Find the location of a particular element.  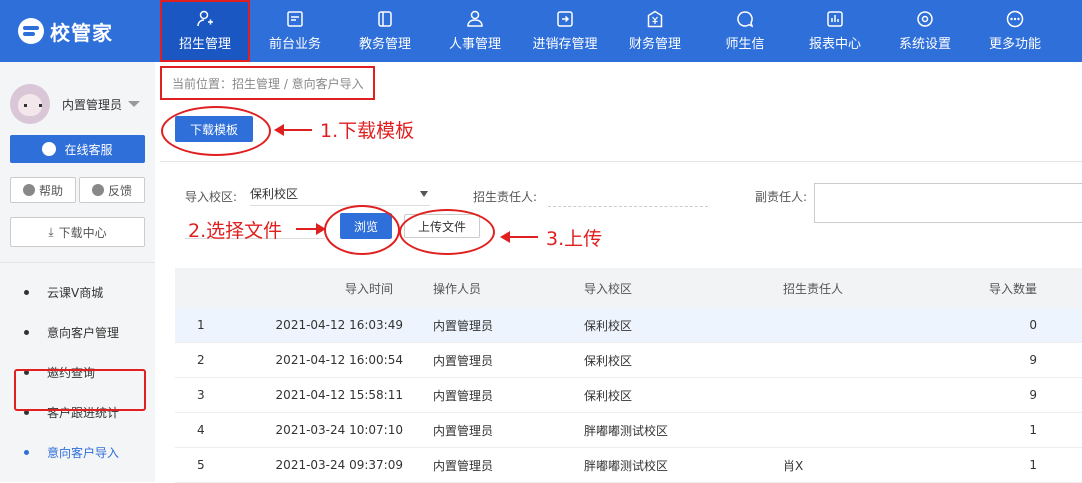

table-row: 4 2021-03-24 10:07:10 内置管理员 胖嘟嘟测试校区 1 is located at coordinates (628, 430).